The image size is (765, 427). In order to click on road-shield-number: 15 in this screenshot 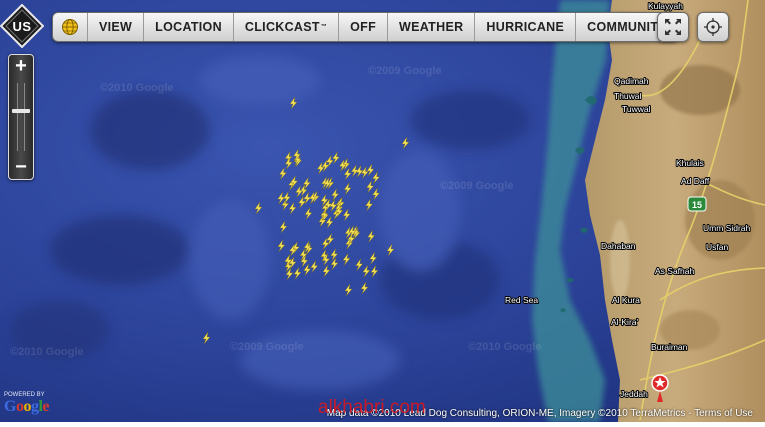, I will do `click(697, 205)`.